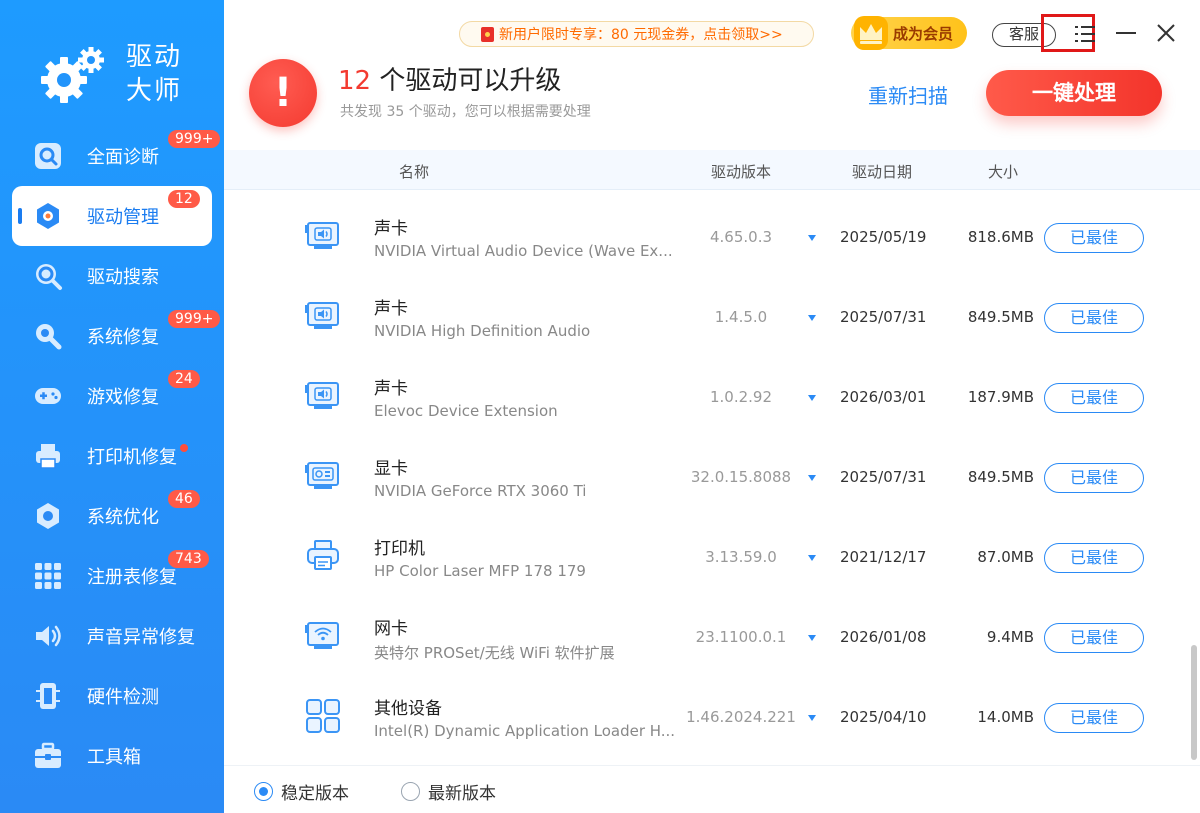  I want to click on sidebar-item-label: 驱动搜索, so click(123, 277).